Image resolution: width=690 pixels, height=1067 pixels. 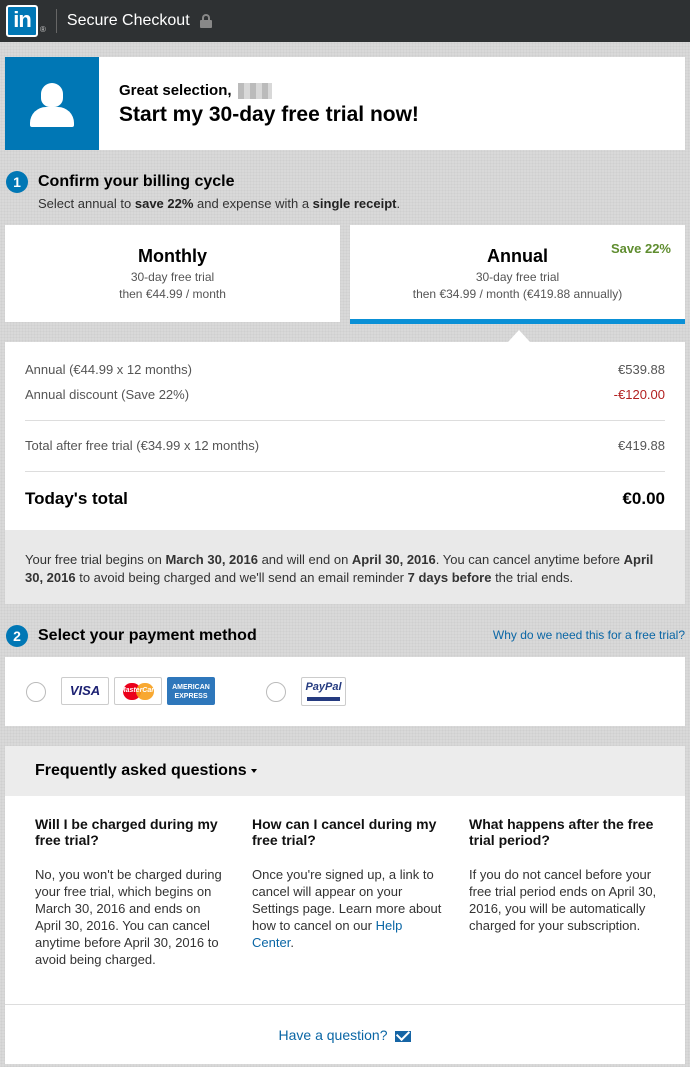 What do you see at coordinates (344, 832) in the screenshot?
I see `faq-question: How can I cancel during my free trial?` at bounding box center [344, 832].